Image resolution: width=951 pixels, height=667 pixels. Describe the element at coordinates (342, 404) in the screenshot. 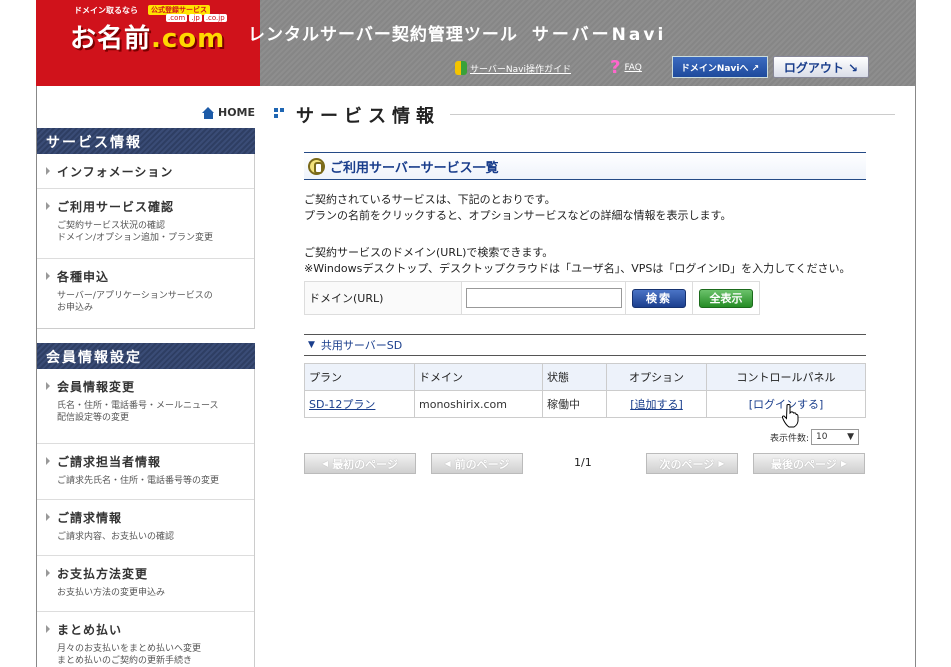

I see `plan-link: SD-12プラン` at that location.